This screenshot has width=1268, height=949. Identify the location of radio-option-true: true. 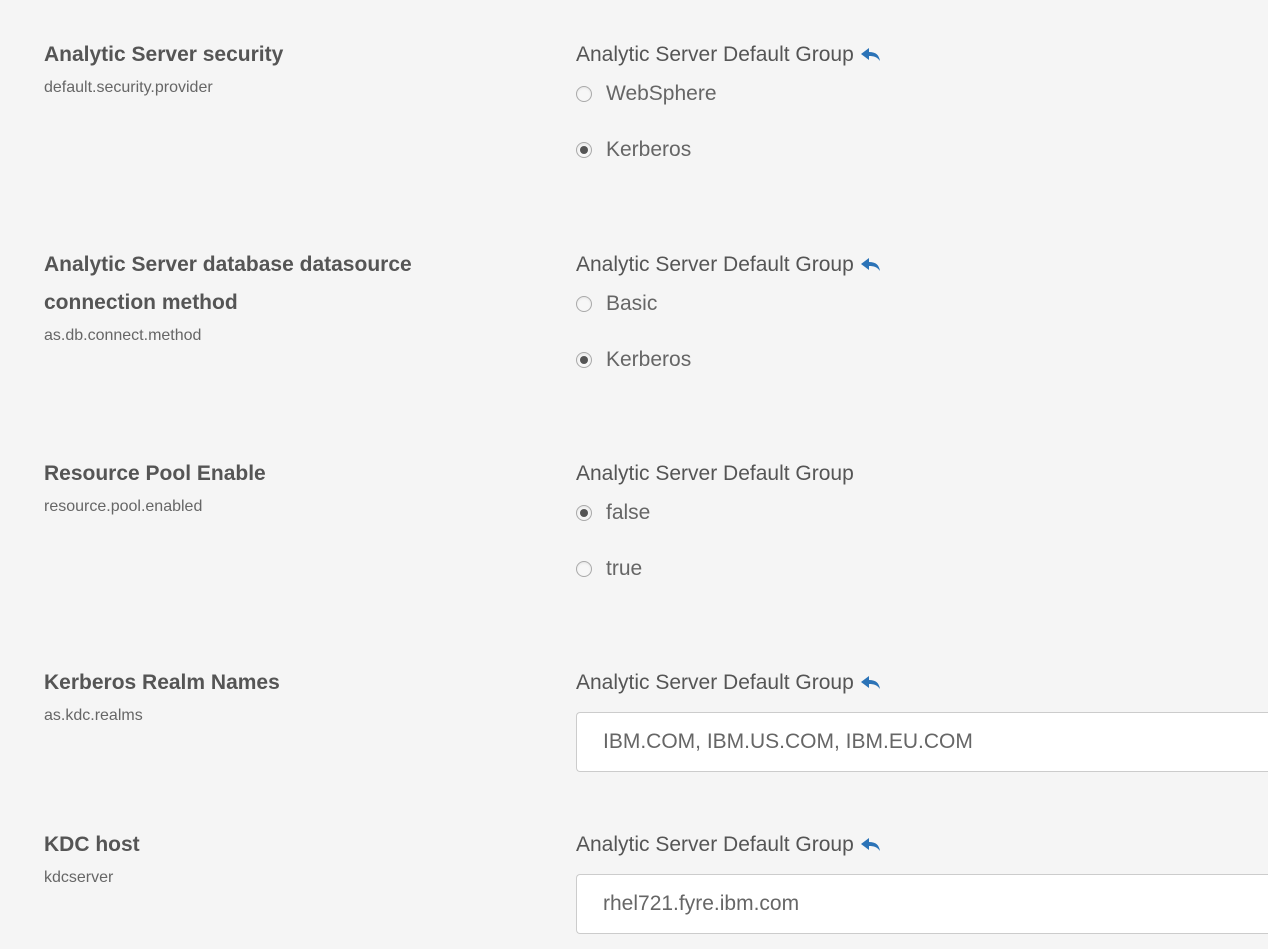
(922, 569).